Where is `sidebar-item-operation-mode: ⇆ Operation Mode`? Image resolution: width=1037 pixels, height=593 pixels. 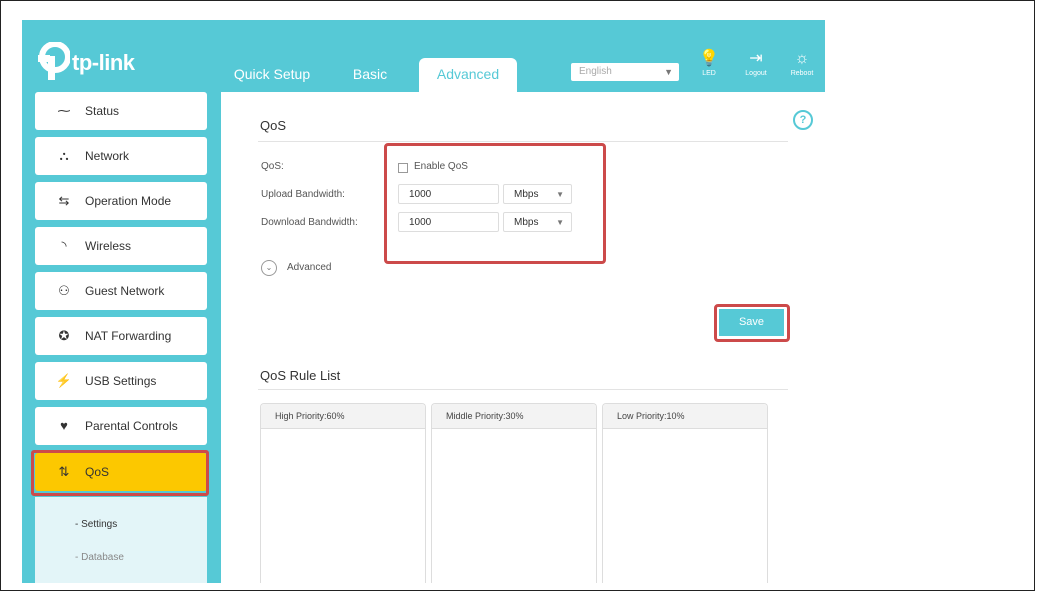
sidebar-item-operation-mode: ⇆ Operation Mode is located at coordinates (121, 201).